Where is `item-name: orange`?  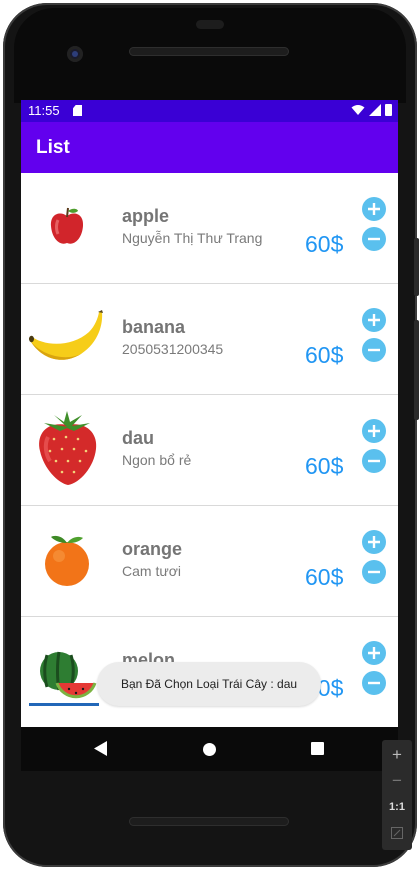 item-name: orange is located at coordinates (152, 549).